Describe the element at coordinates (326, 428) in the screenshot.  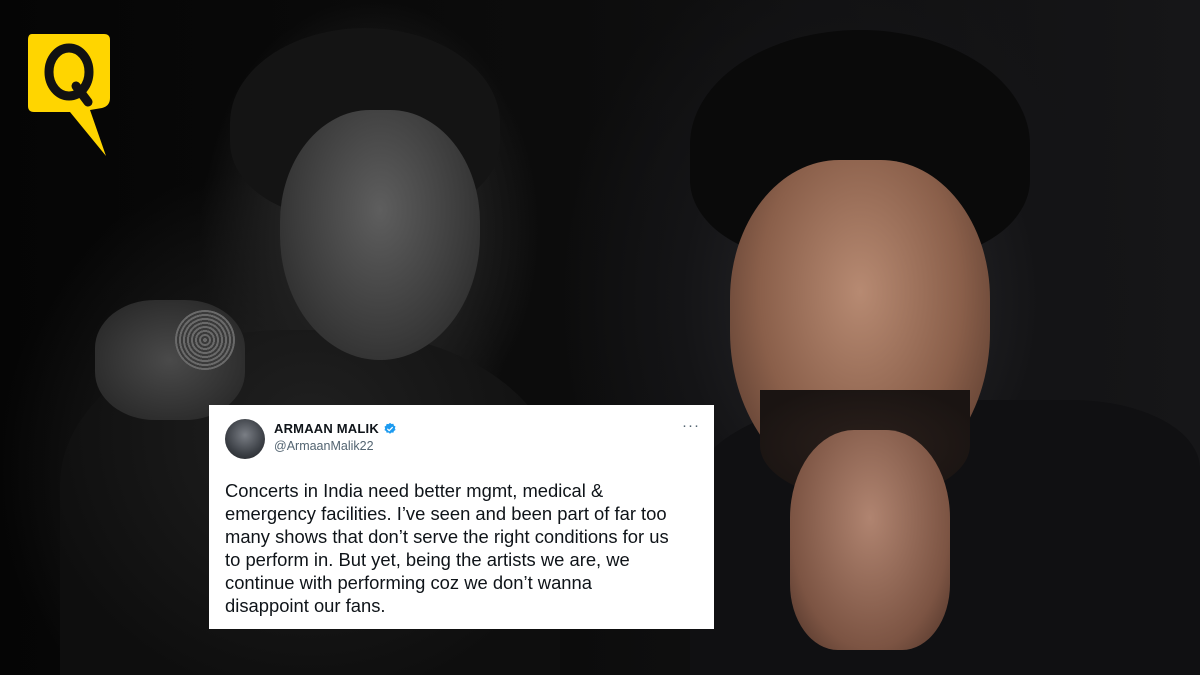
I see `display-name: ARMAAN MALIK` at that location.